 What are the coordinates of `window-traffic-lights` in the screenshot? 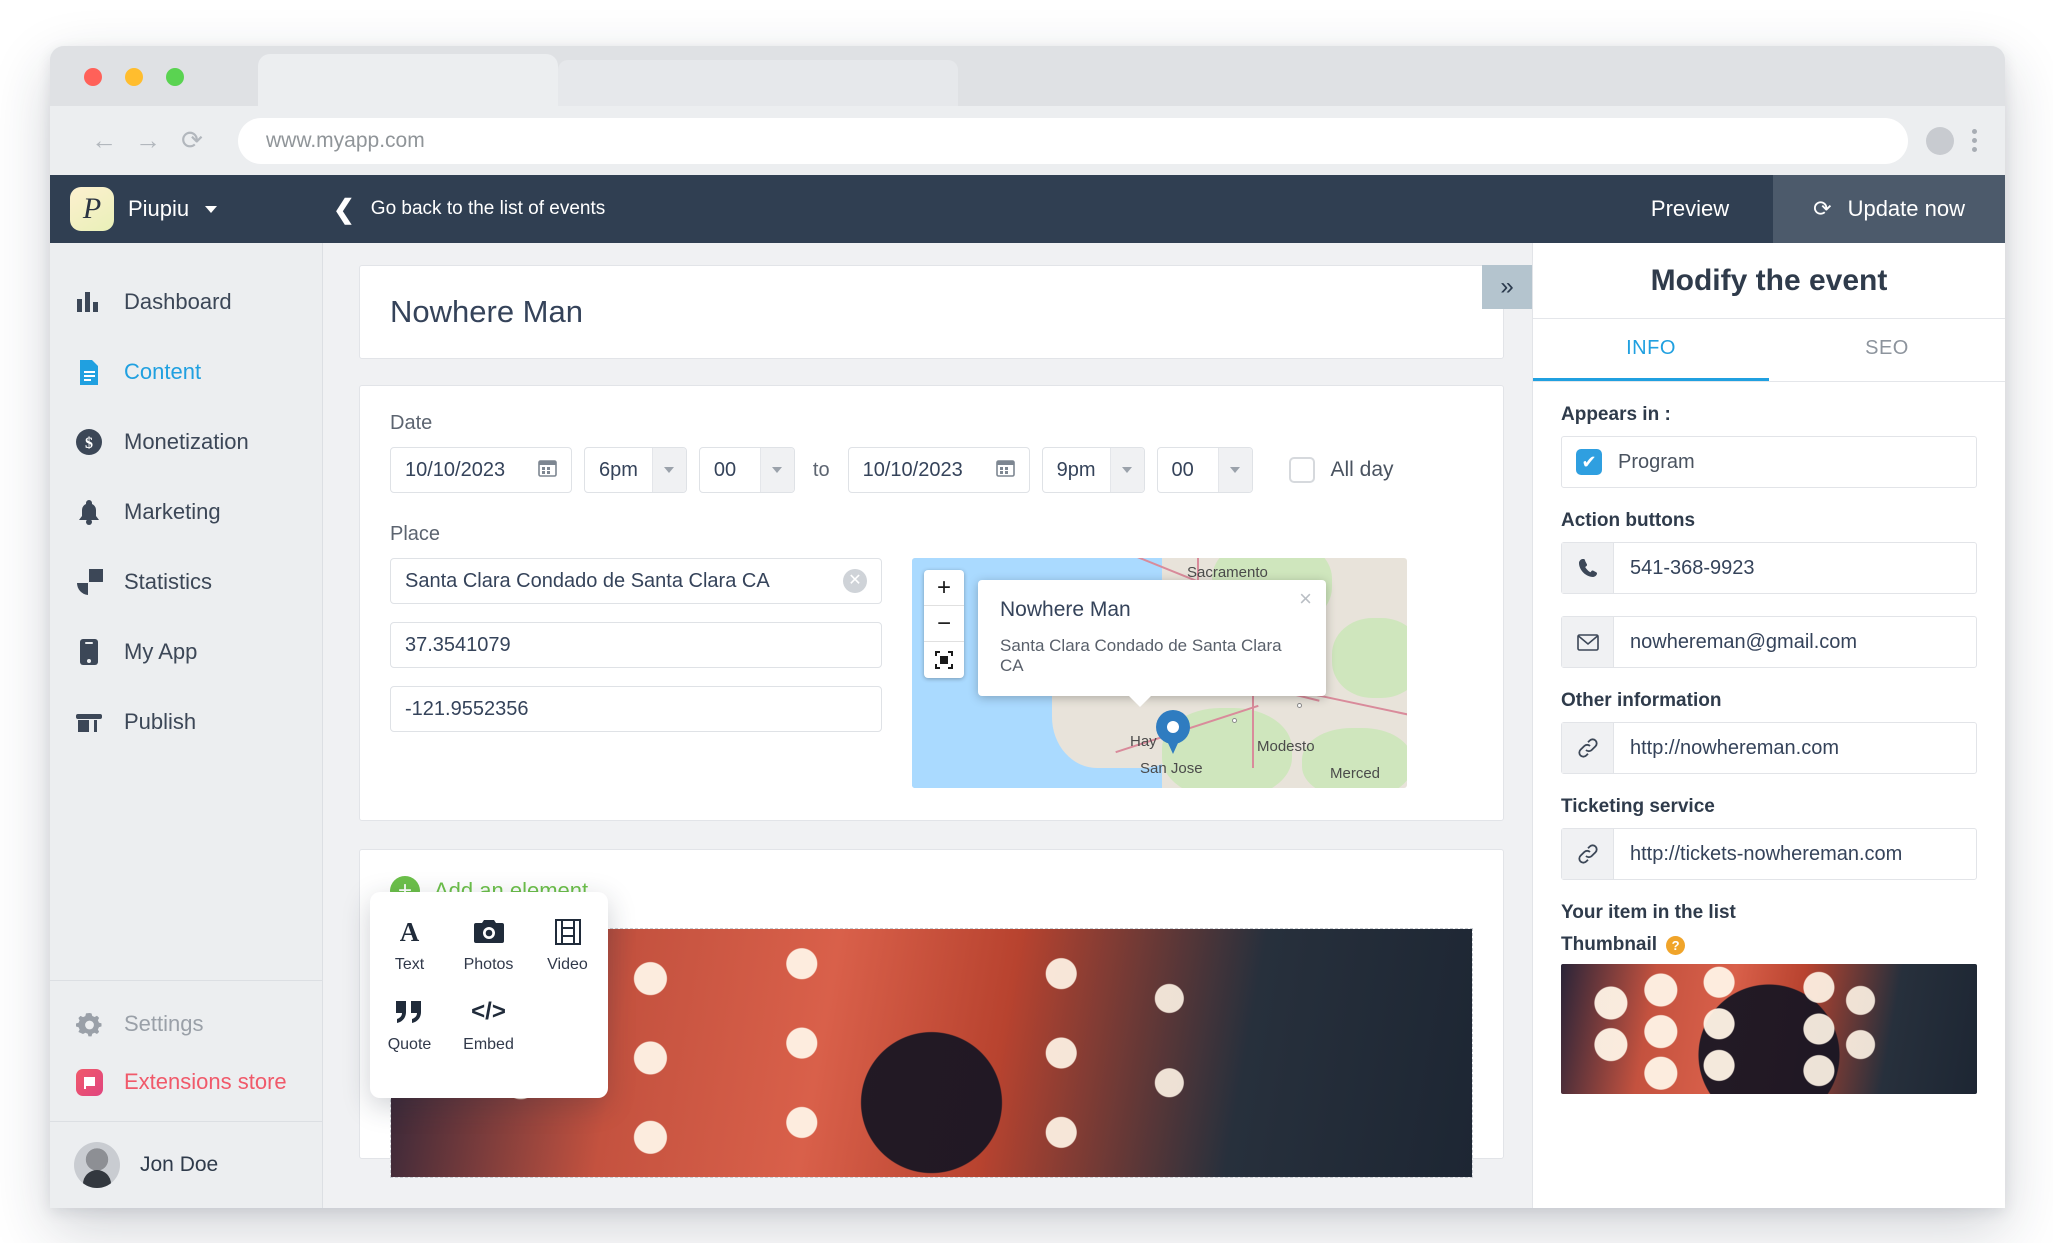 It's located at (134, 77).